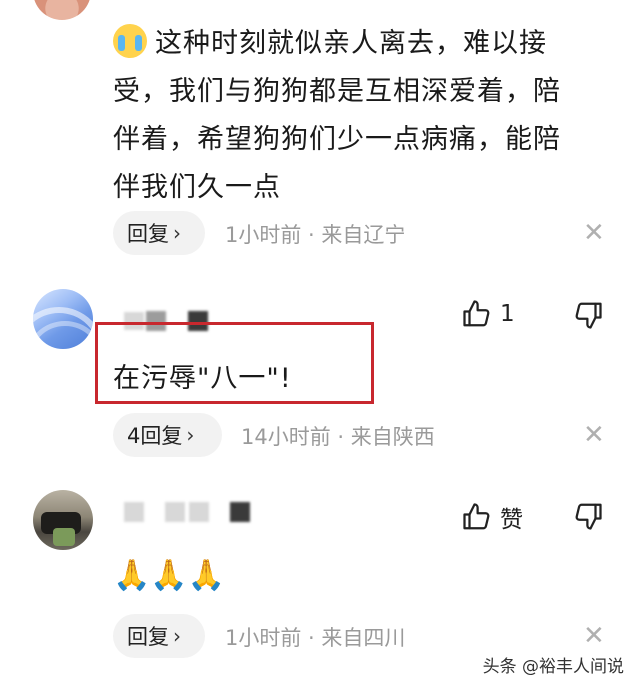 Image resolution: width=640 pixels, height=689 pixels. Describe the element at coordinates (511, 520) in the screenshot. I see `like-label: 赞` at that location.